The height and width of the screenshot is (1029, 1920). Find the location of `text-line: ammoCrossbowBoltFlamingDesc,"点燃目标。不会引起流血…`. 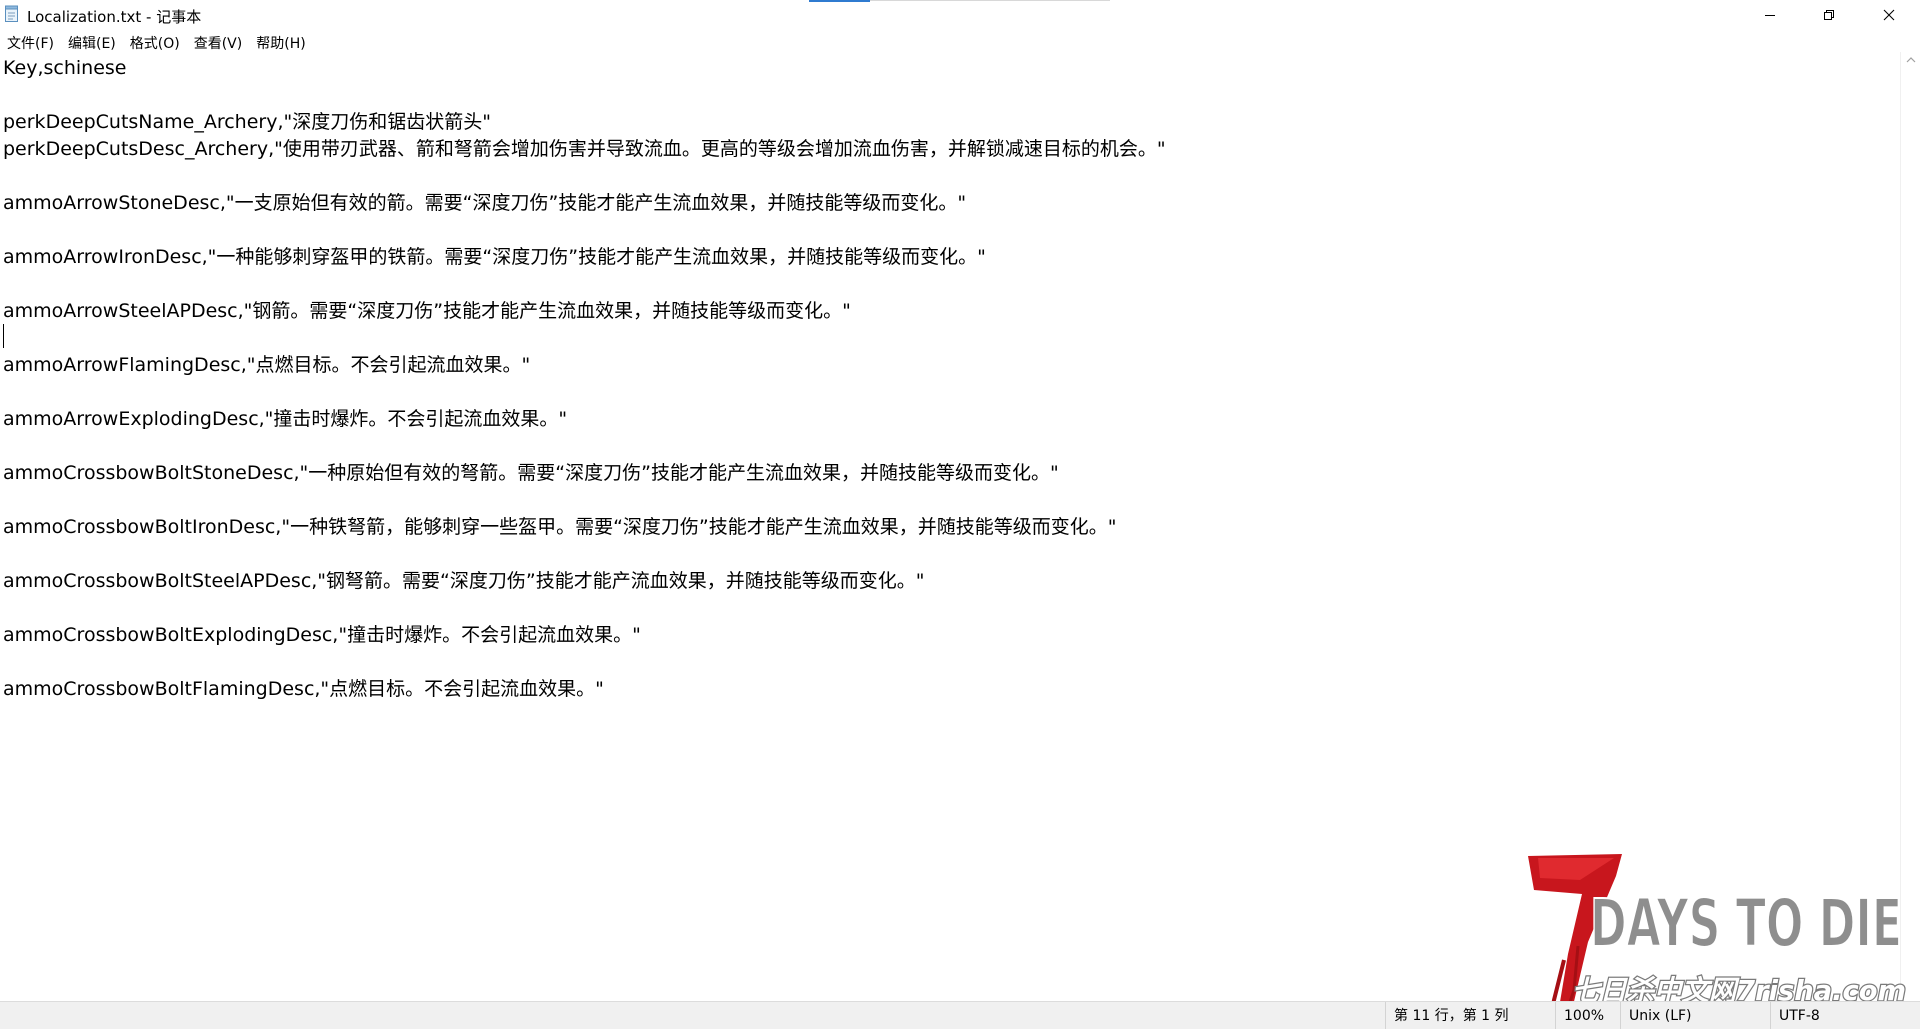

text-line: ammoCrossbowBoltFlamingDesc,"点燃目标。不会引起流血… is located at coordinates (303, 689).